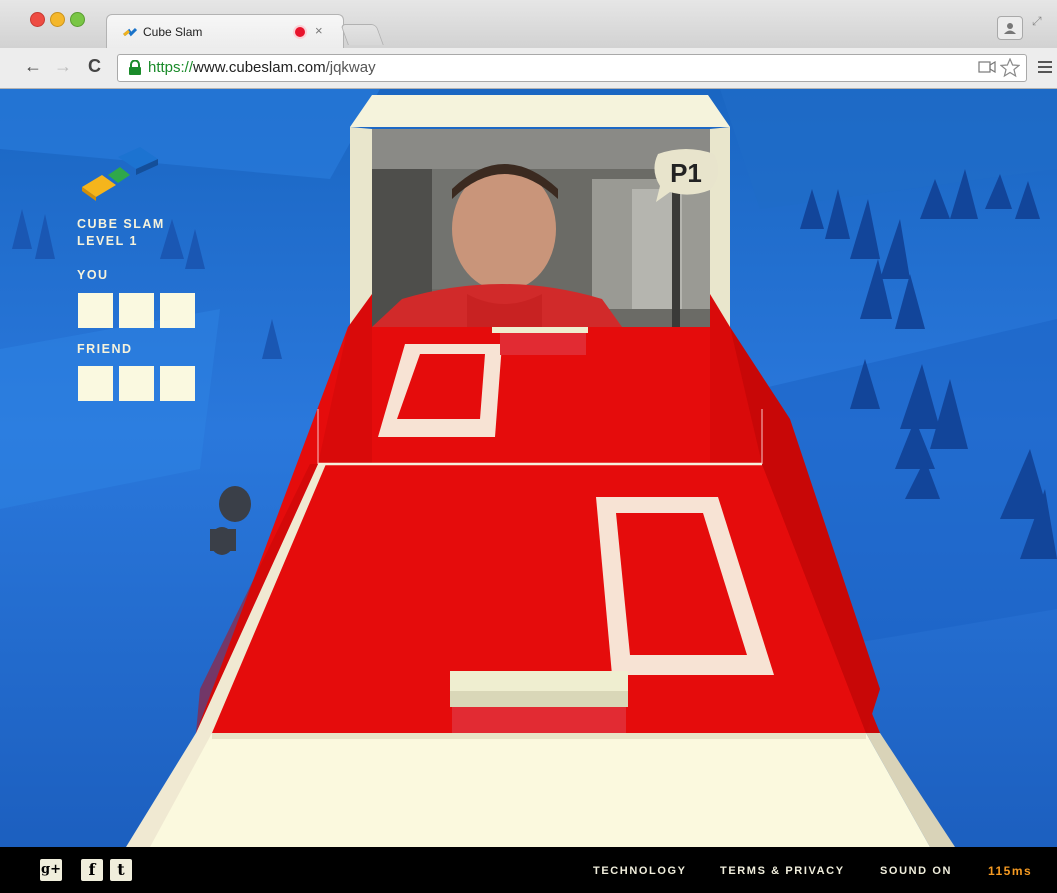 Image resolution: width=1057 pixels, height=893 pixels. Describe the element at coordinates (916, 871) in the screenshot. I see `sound-toggle-link: SOUND ON` at that location.